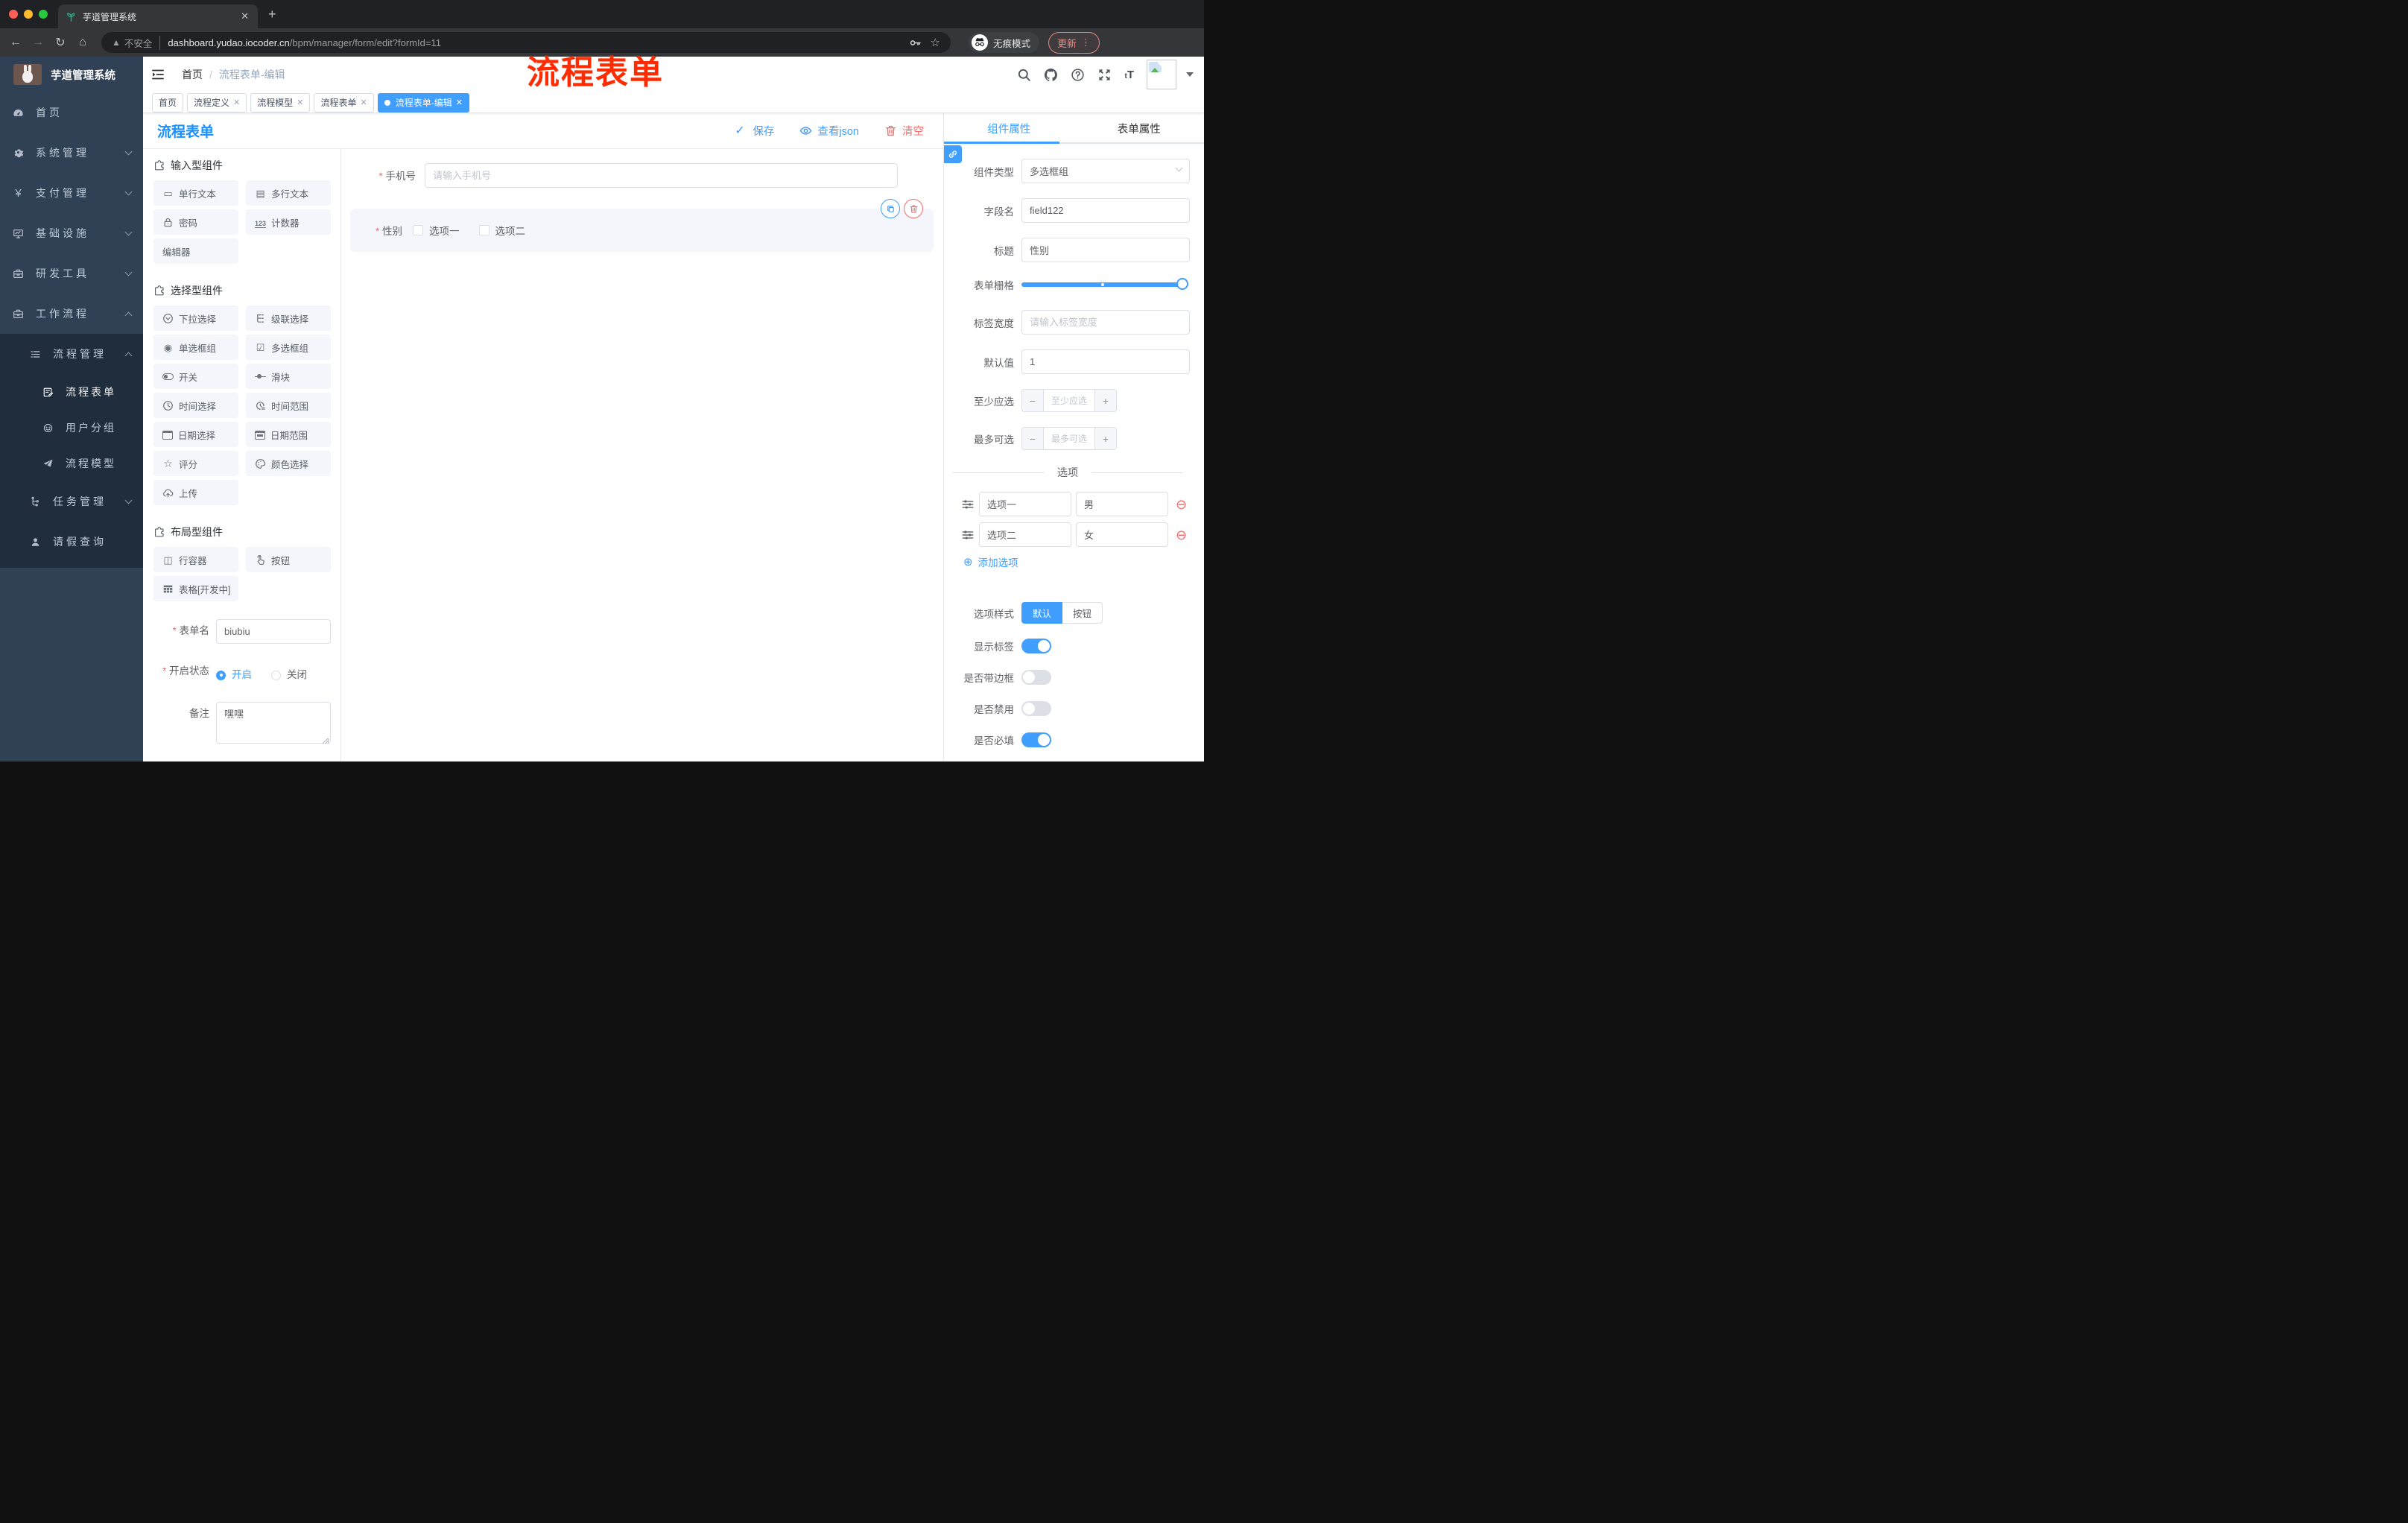 This screenshot has width=2408, height=1523. What do you see at coordinates (1024, 75) in the screenshot?
I see `search-icon` at bounding box center [1024, 75].